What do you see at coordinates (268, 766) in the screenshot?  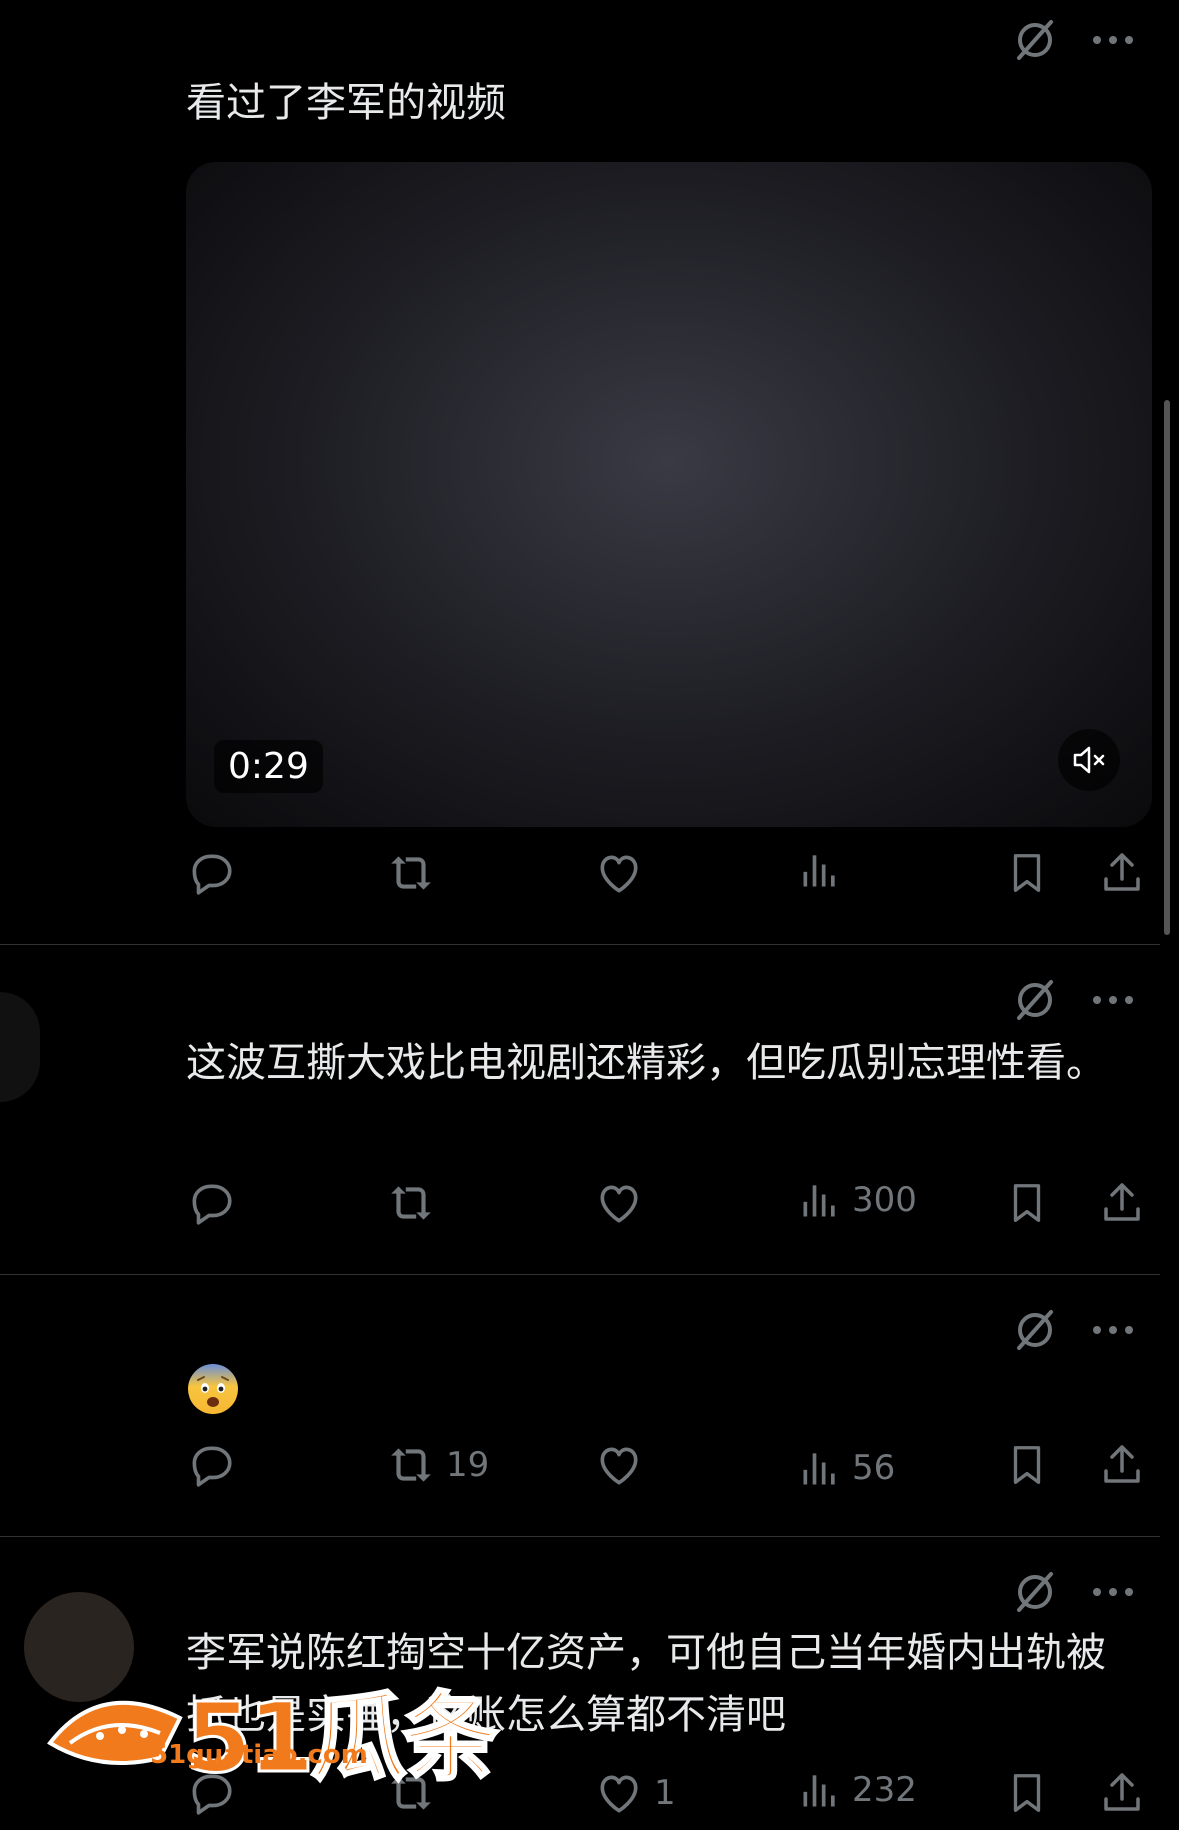 I see `video-duration: 0:29` at bounding box center [268, 766].